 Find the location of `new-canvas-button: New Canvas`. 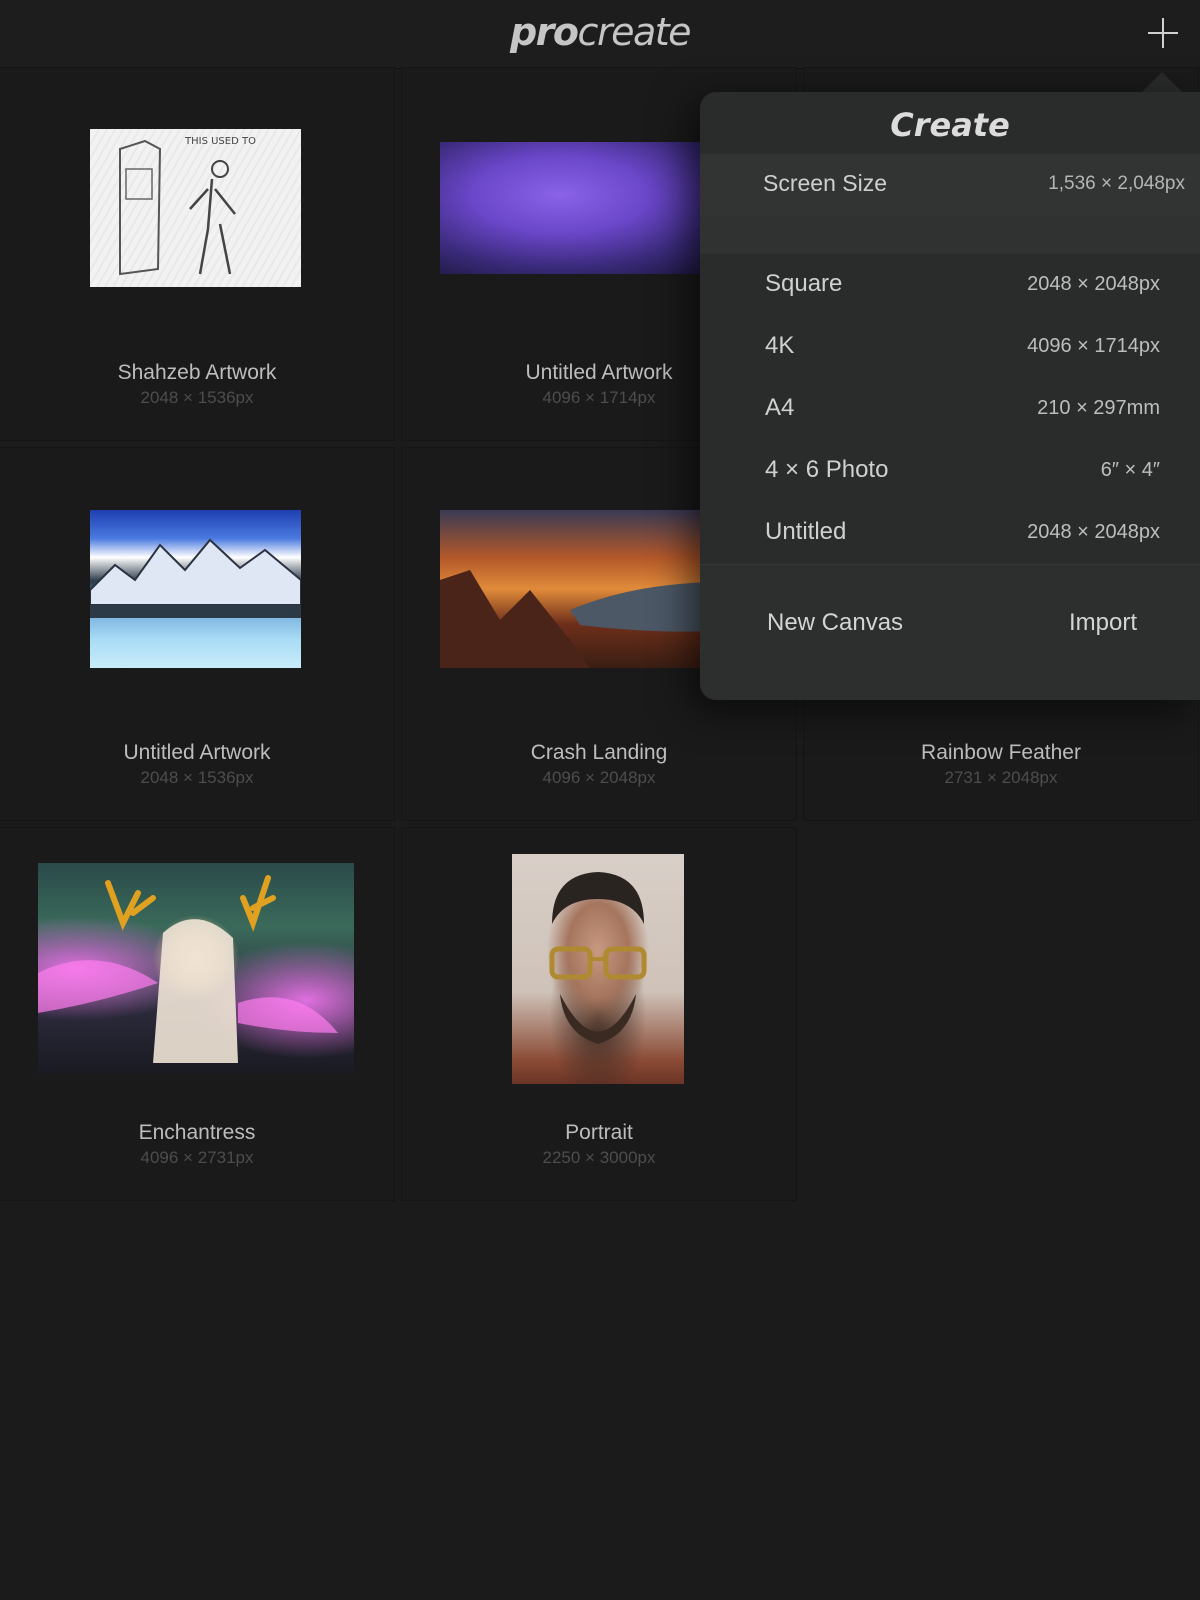

new-canvas-button: New Canvas is located at coordinates (835, 623).